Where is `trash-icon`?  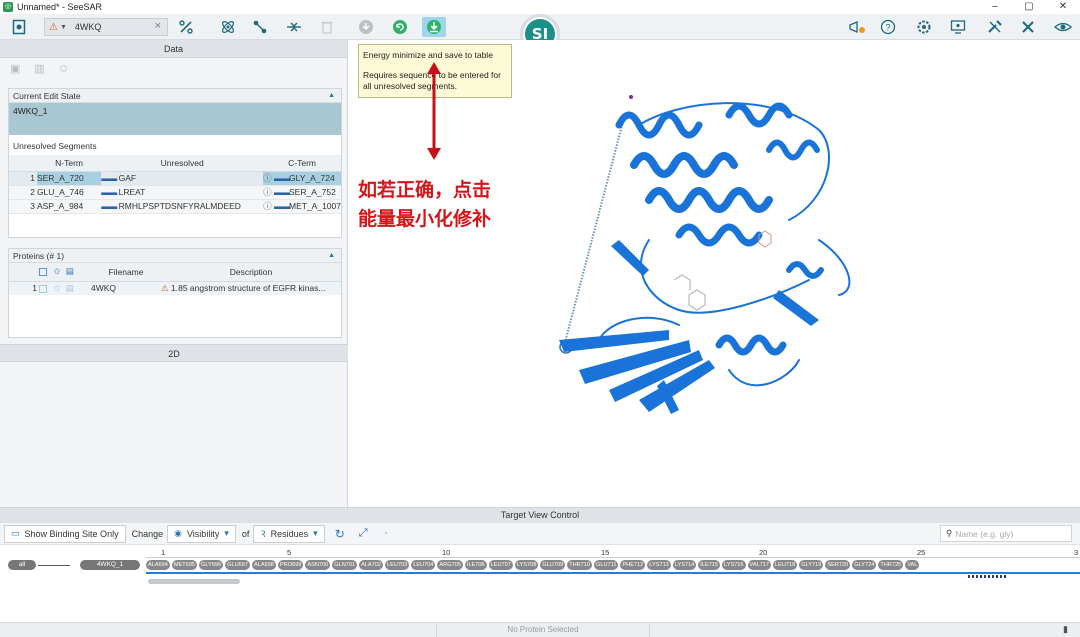
trash-icon is located at coordinates (327, 27).